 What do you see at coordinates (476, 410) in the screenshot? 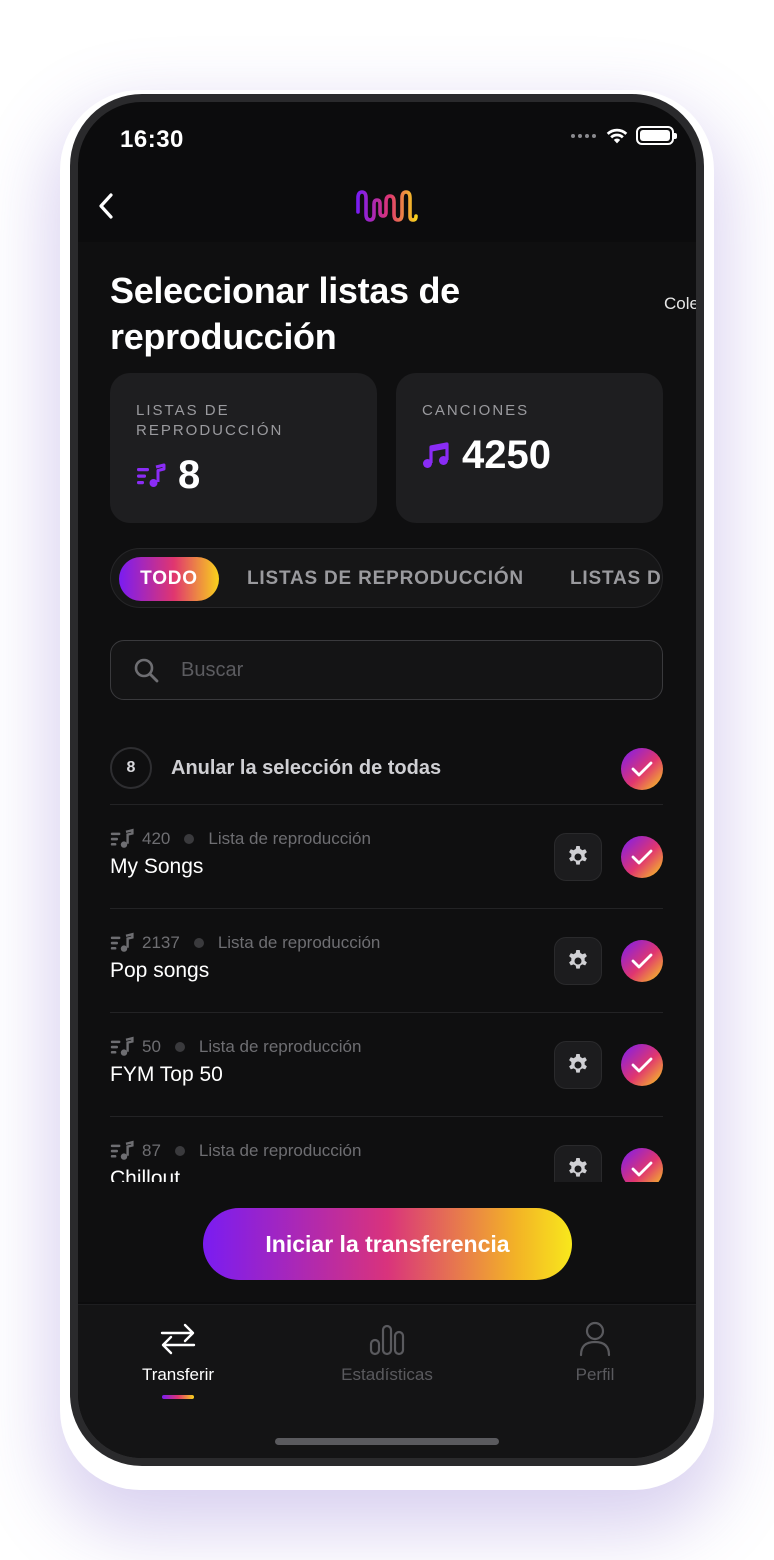
I see `songs-stat-label: CANCIONES` at bounding box center [476, 410].